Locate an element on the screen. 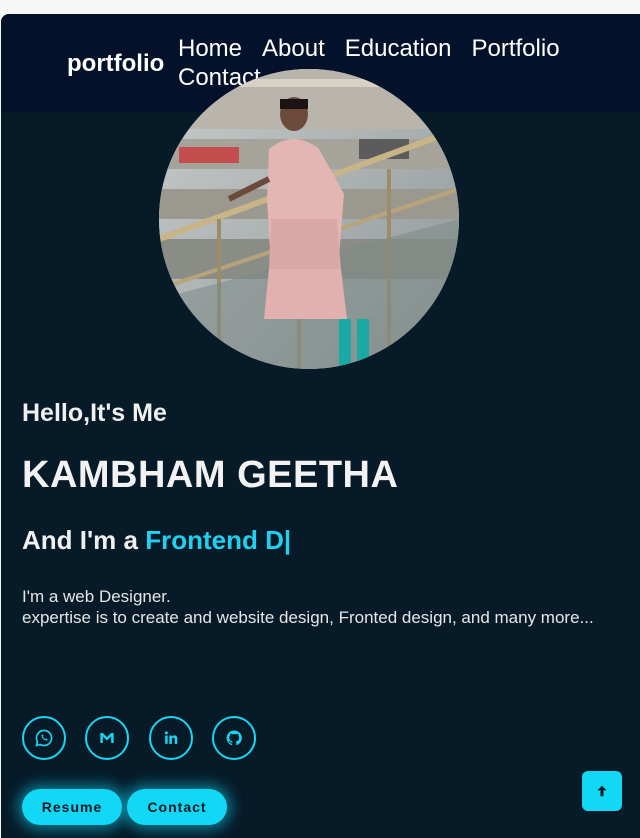 This screenshot has height=838, width=640. contact-button: Contact is located at coordinates (177, 807).